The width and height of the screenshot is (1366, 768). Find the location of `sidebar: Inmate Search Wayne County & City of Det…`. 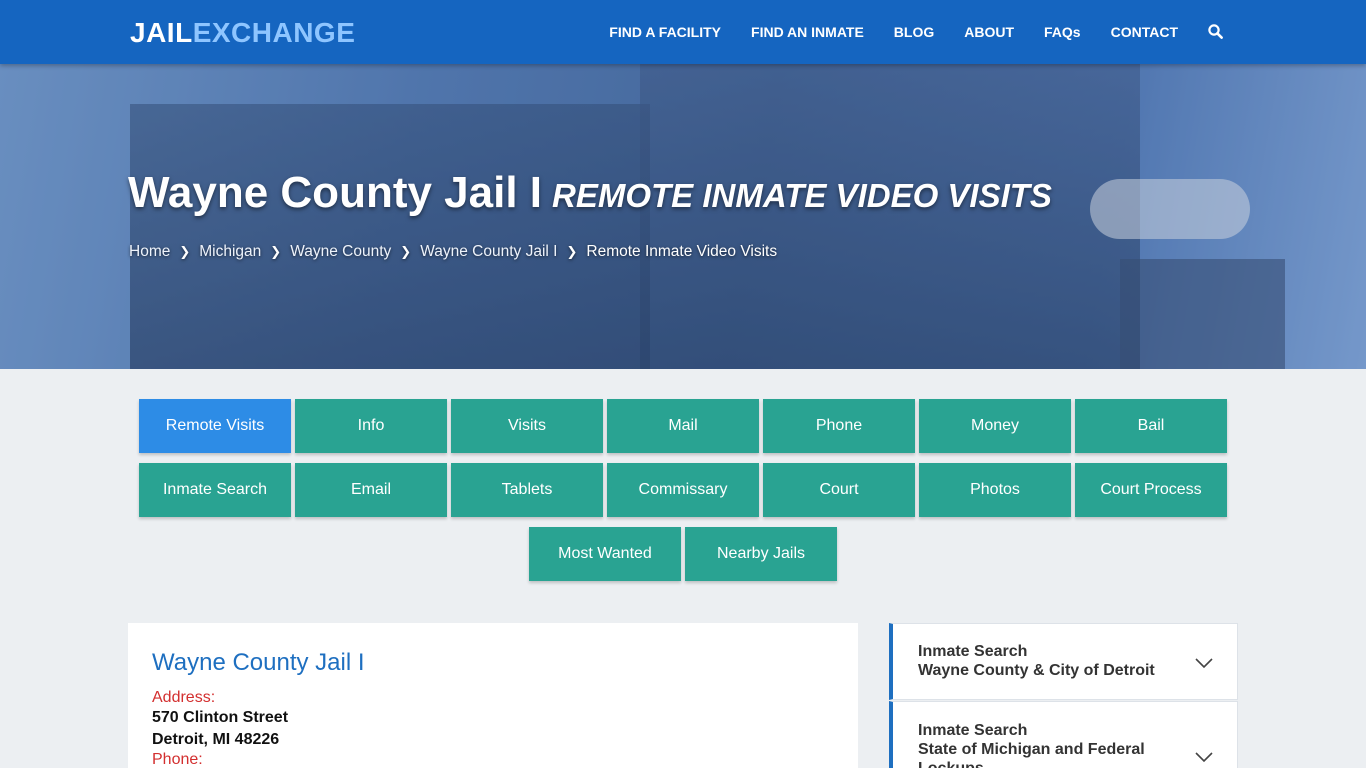

sidebar: Inmate Search Wayne County & City of Det… is located at coordinates (1063, 695).